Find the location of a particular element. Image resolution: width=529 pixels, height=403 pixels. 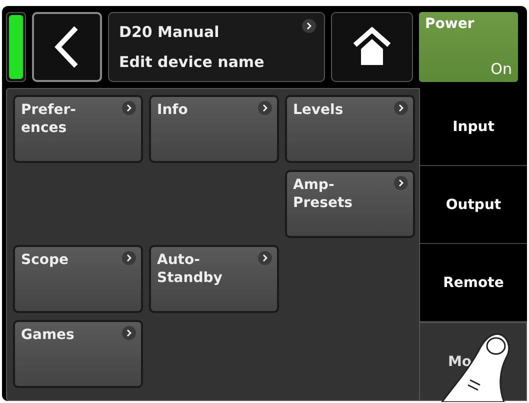

home-icon is located at coordinates (372, 47).